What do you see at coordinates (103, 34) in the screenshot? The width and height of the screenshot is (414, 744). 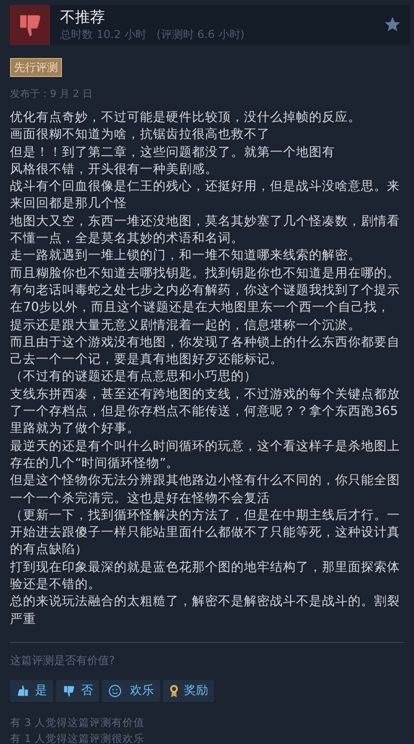 I see `playtime-text: 总时数 10.2 小时` at bounding box center [103, 34].